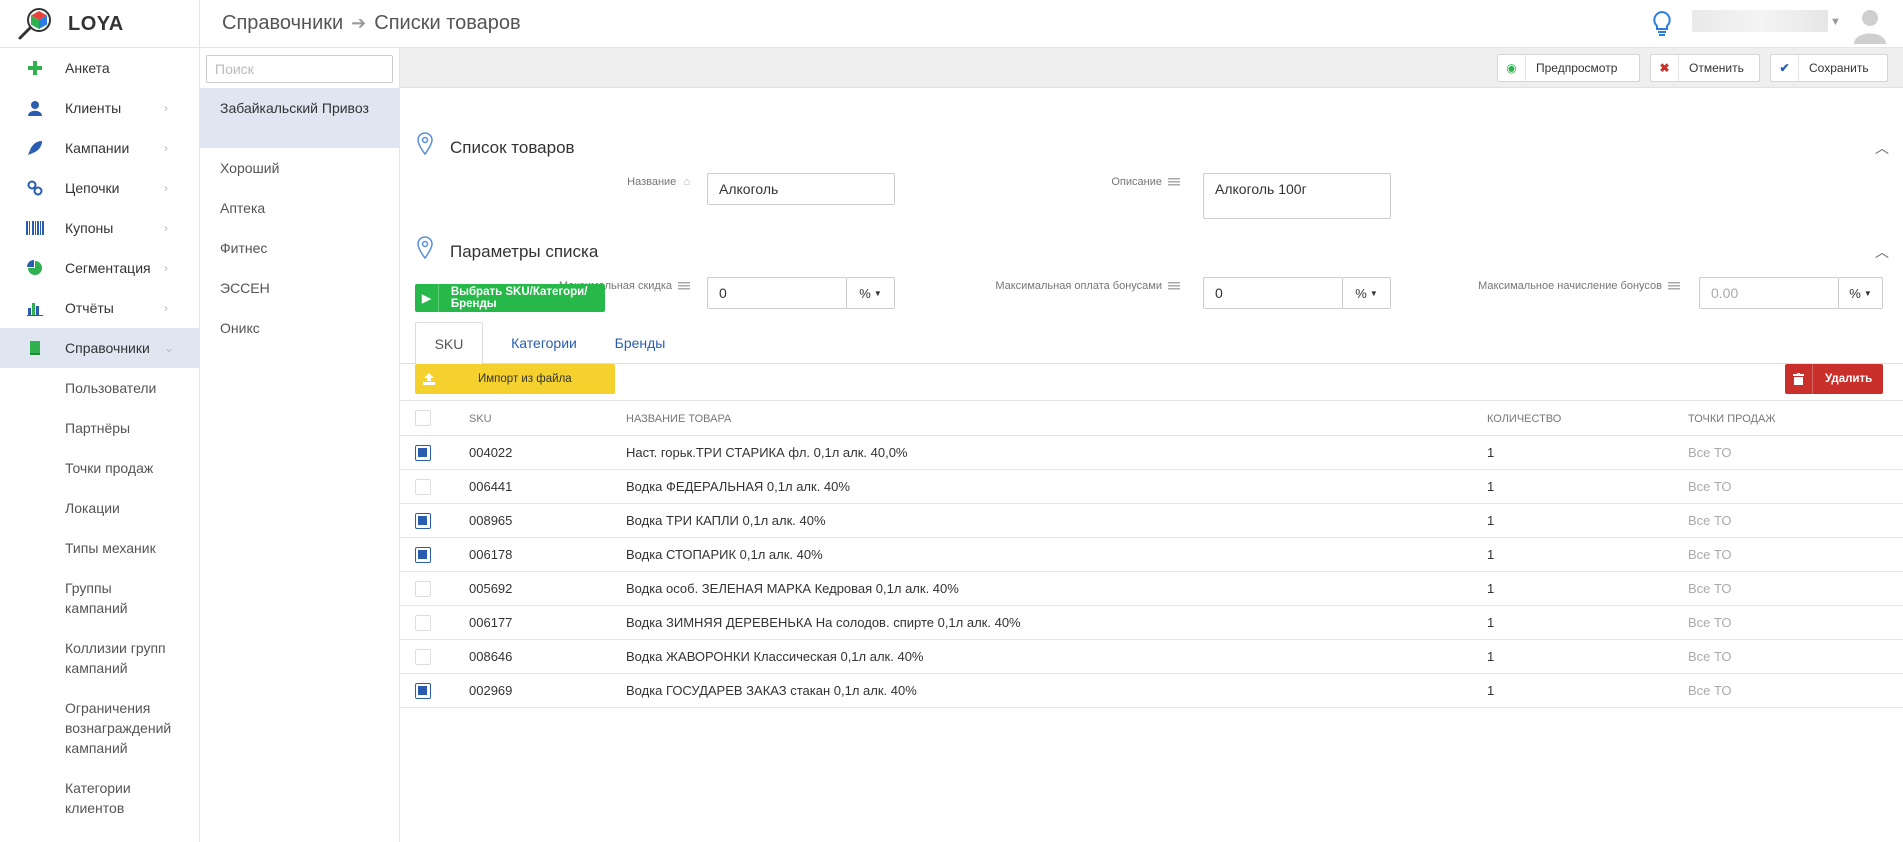  I want to click on sidebar-item-reports: Отчёты ›, so click(99, 308).